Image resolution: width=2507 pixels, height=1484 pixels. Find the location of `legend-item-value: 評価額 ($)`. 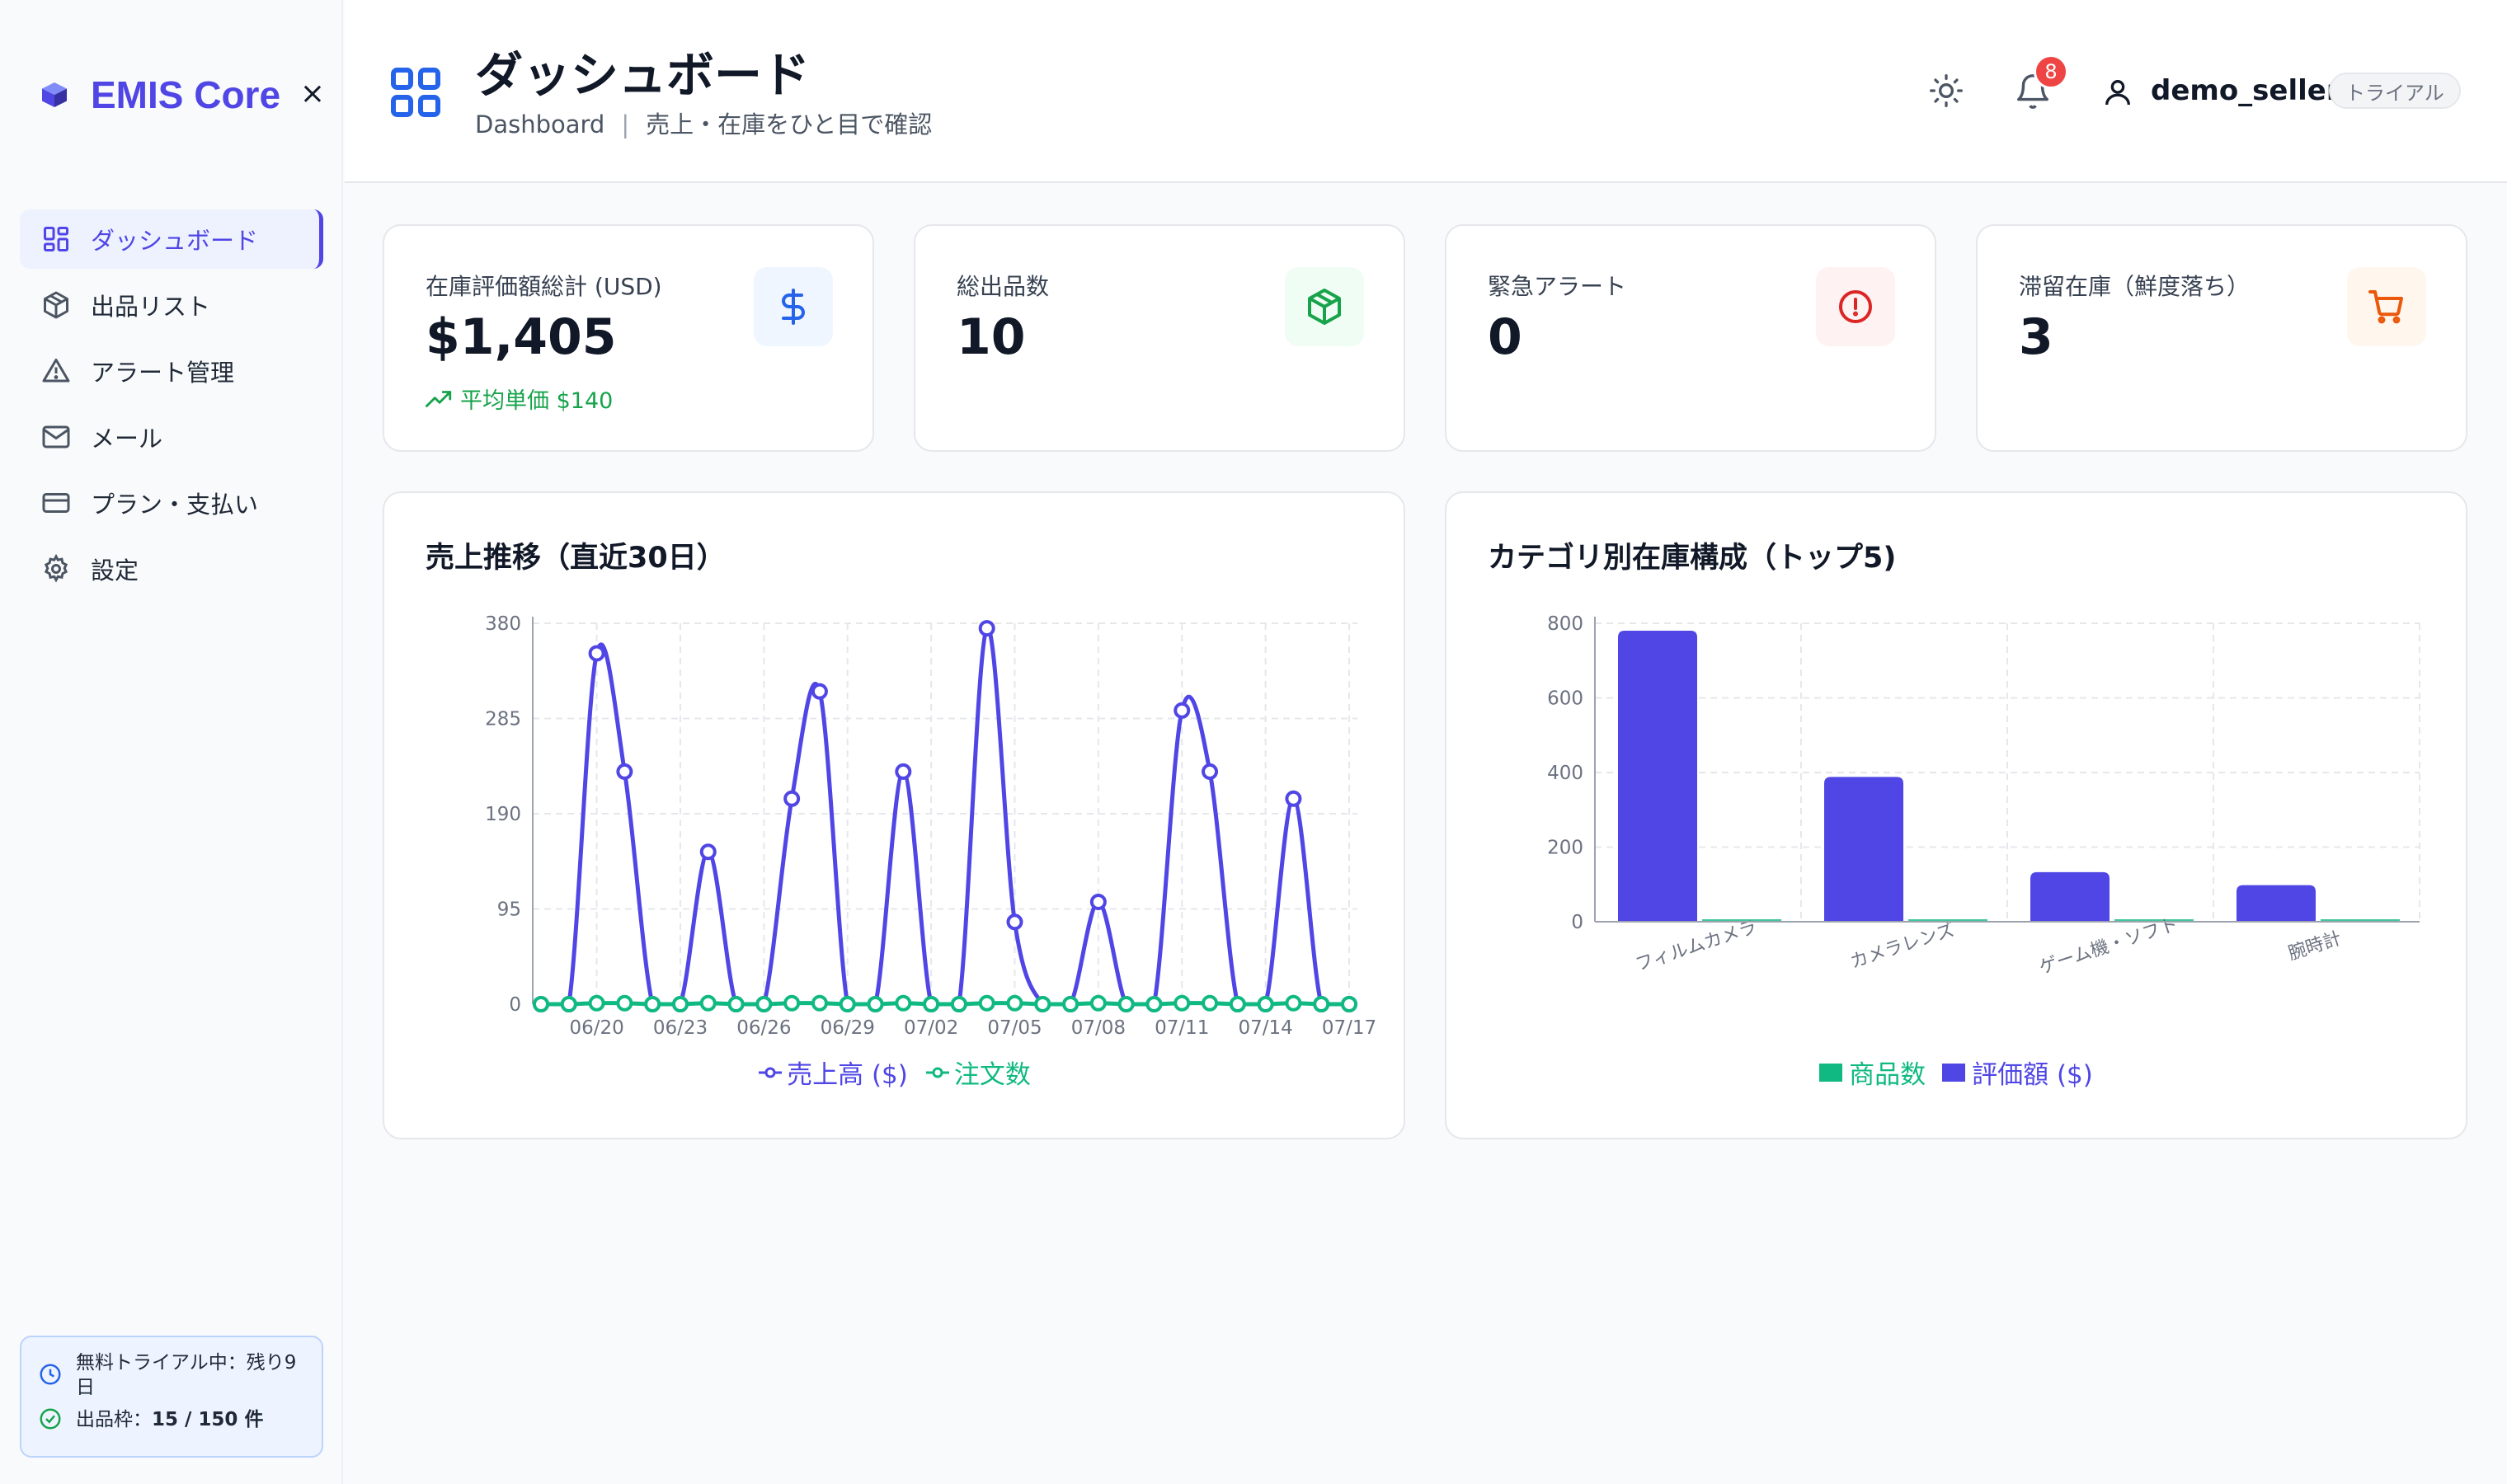

legend-item-value: 評価額 ($) is located at coordinates (2017, 1072).